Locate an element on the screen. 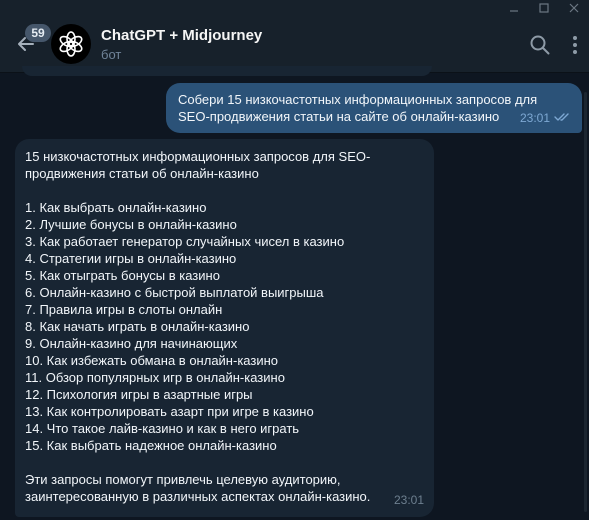 This screenshot has width=589, height=520. minimize-button is located at coordinates (514, 8).